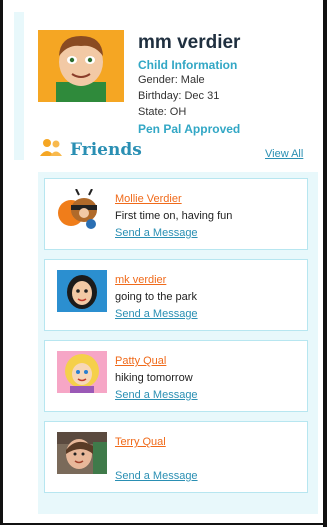 Image resolution: width=327 pixels, height=527 pixels. What do you see at coordinates (106, 149) in the screenshot?
I see `friends-title: Friends` at bounding box center [106, 149].